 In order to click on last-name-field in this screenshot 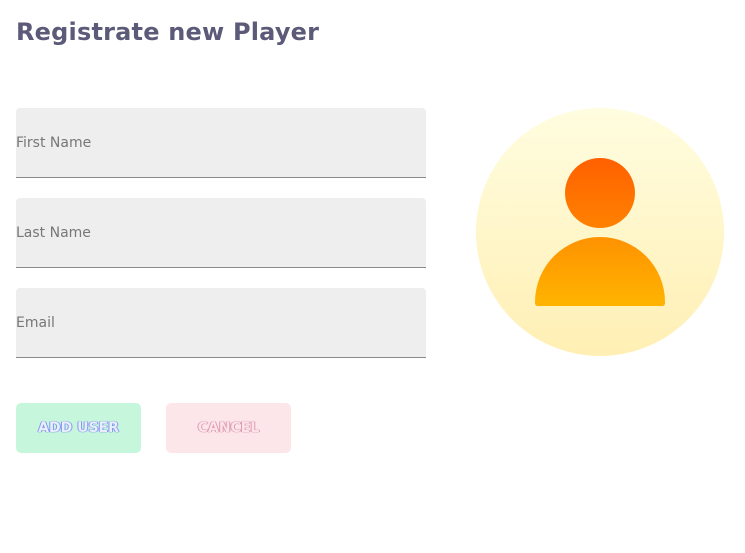, I will do `click(221, 233)`.